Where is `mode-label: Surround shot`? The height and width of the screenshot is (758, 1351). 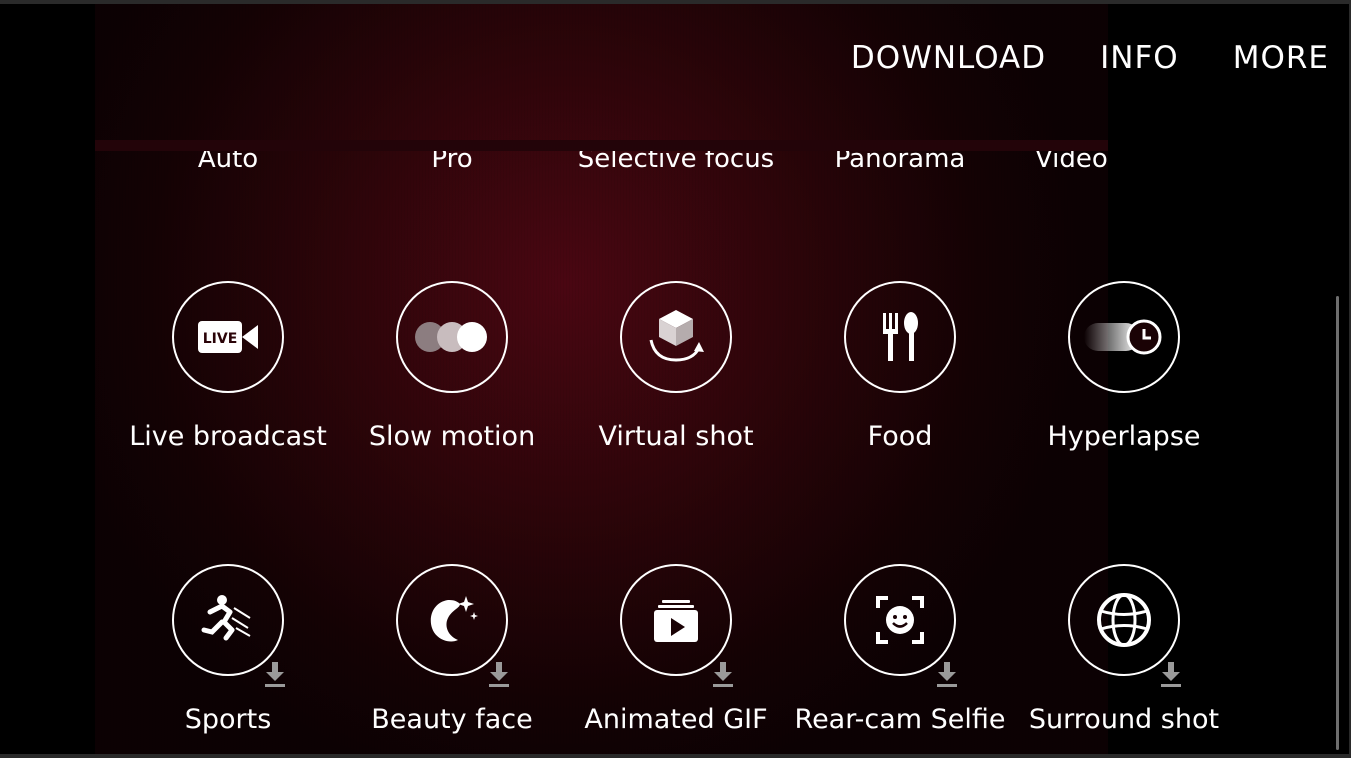 mode-label: Surround shot is located at coordinates (1124, 719).